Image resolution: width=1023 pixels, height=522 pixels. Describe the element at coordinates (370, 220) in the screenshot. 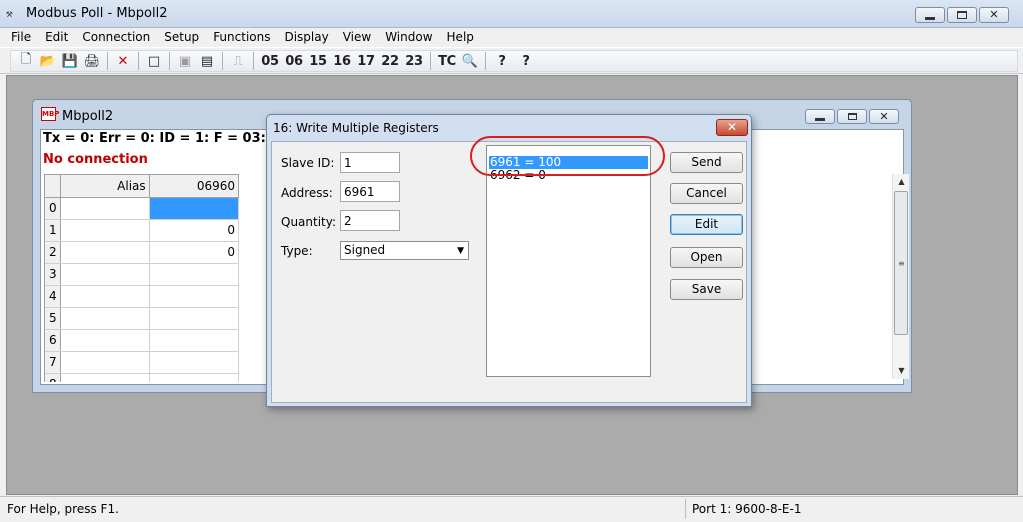

I see `quantity-input` at that location.